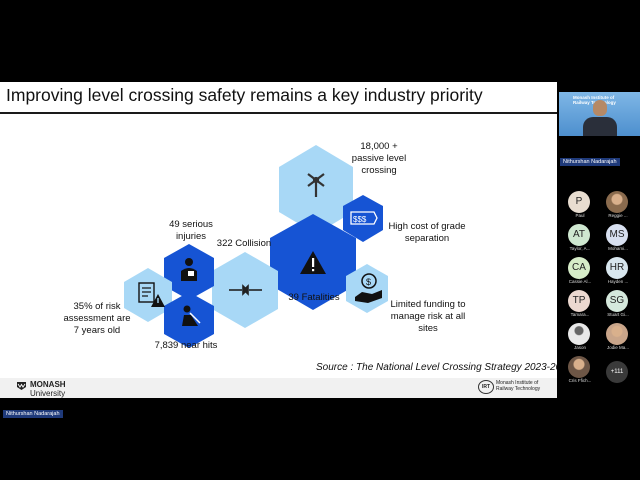 Image resolution: width=640 pixels, height=480 pixels. I want to click on label-grade-separation: High cost of grade separation, so click(427, 232).